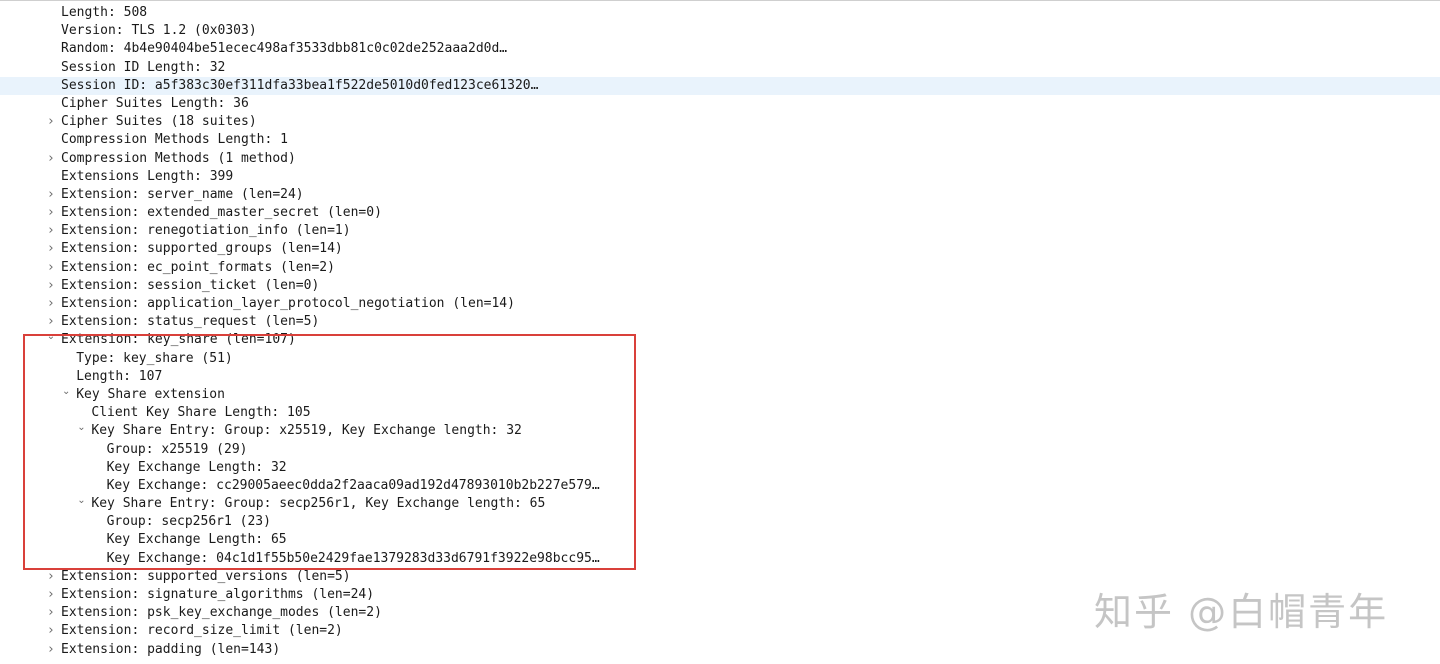 This screenshot has height=664, width=1440. What do you see at coordinates (171, 649) in the screenshot?
I see `tree-row-label: Extension: padding (len=143)` at bounding box center [171, 649].